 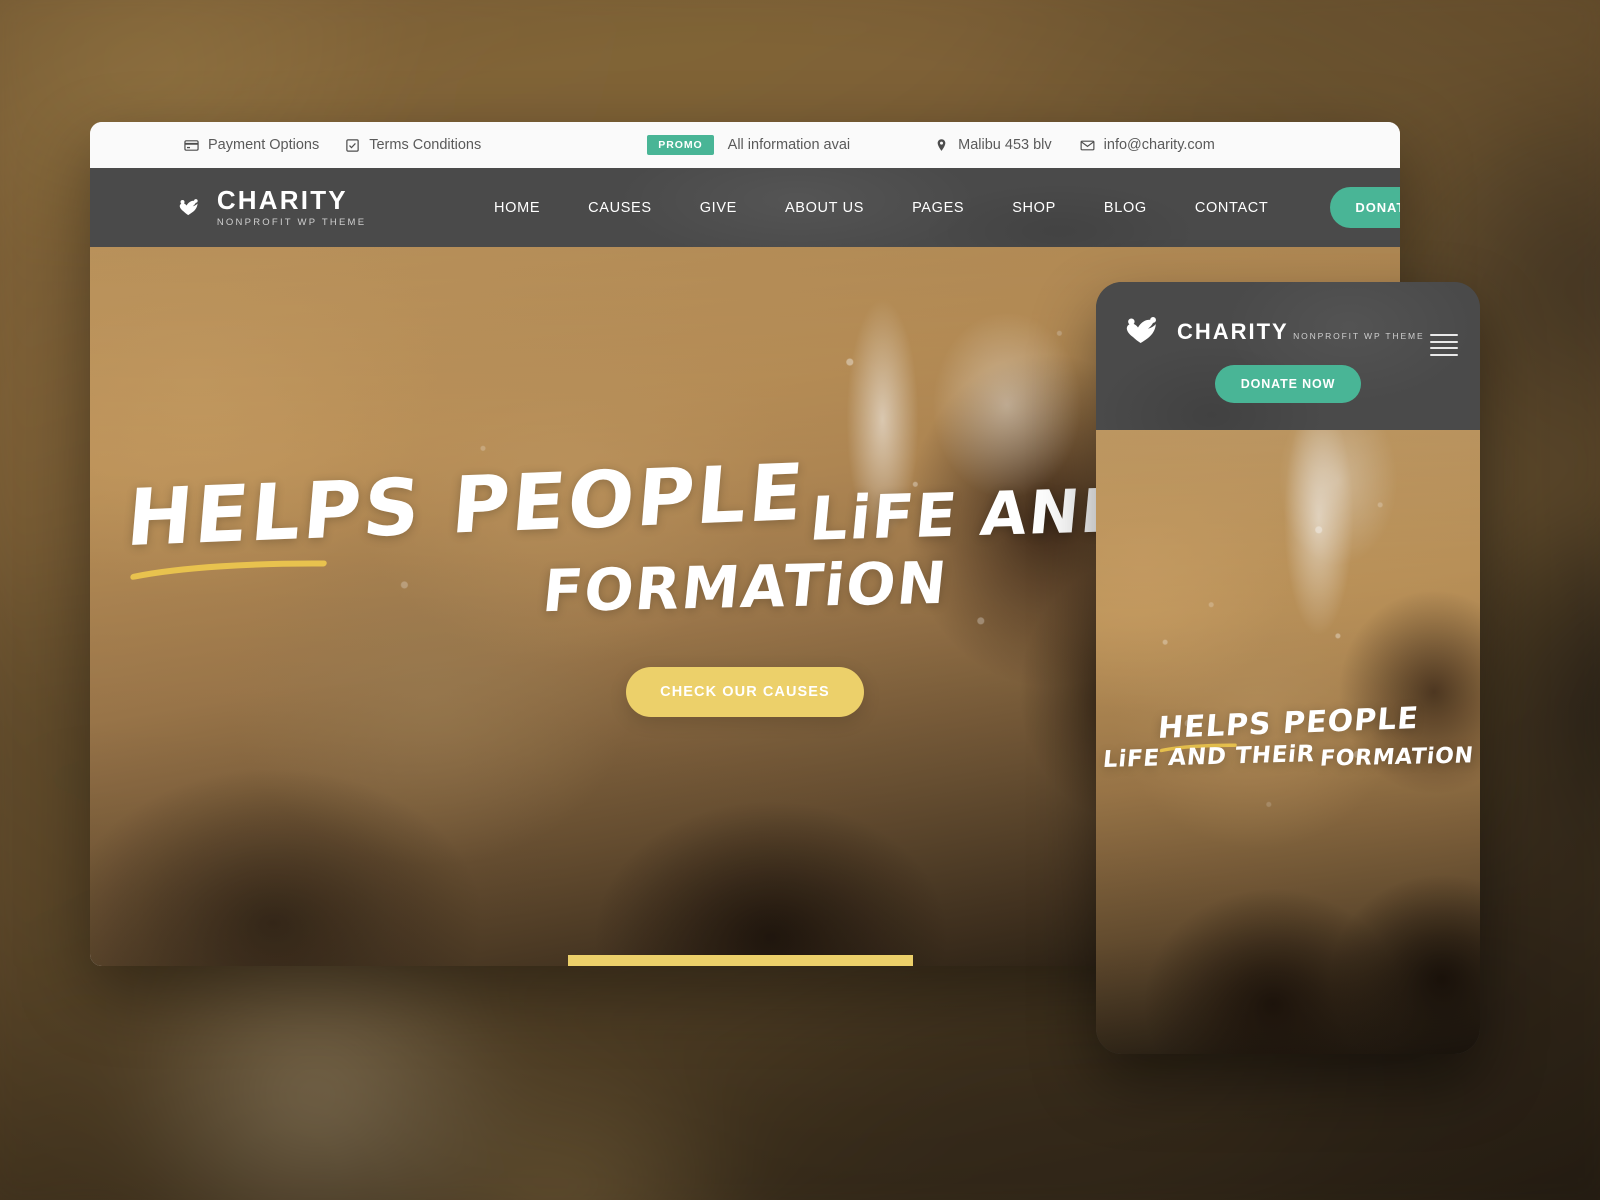 What do you see at coordinates (620, 208) in the screenshot?
I see `nav-item-causes: CAUSES` at bounding box center [620, 208].